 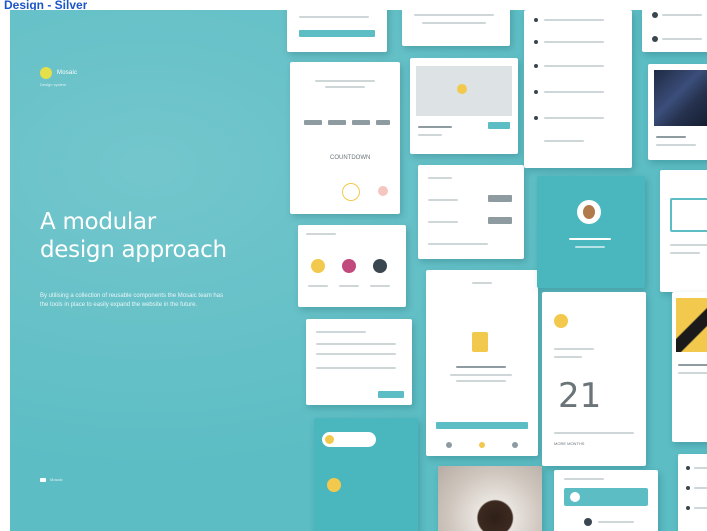 I want to click on coffee-photo, so click(x=490, y=498).